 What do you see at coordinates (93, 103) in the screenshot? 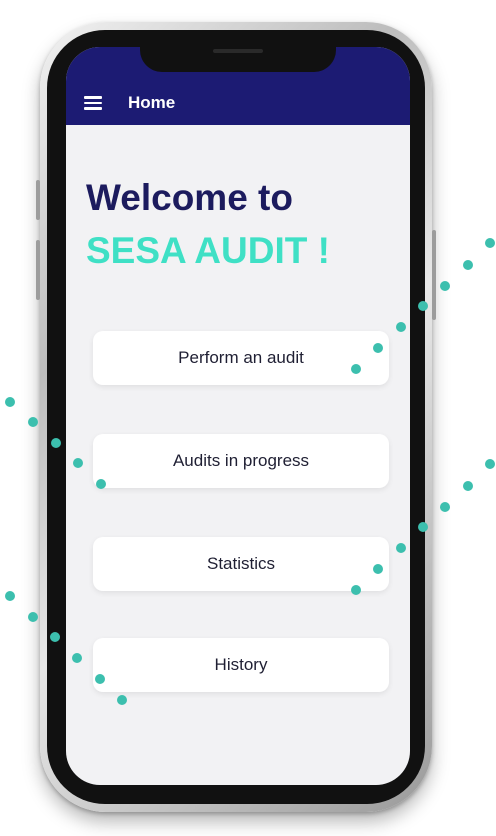
I see `hamburger-menu-icon` at bounding box center [93, 103].